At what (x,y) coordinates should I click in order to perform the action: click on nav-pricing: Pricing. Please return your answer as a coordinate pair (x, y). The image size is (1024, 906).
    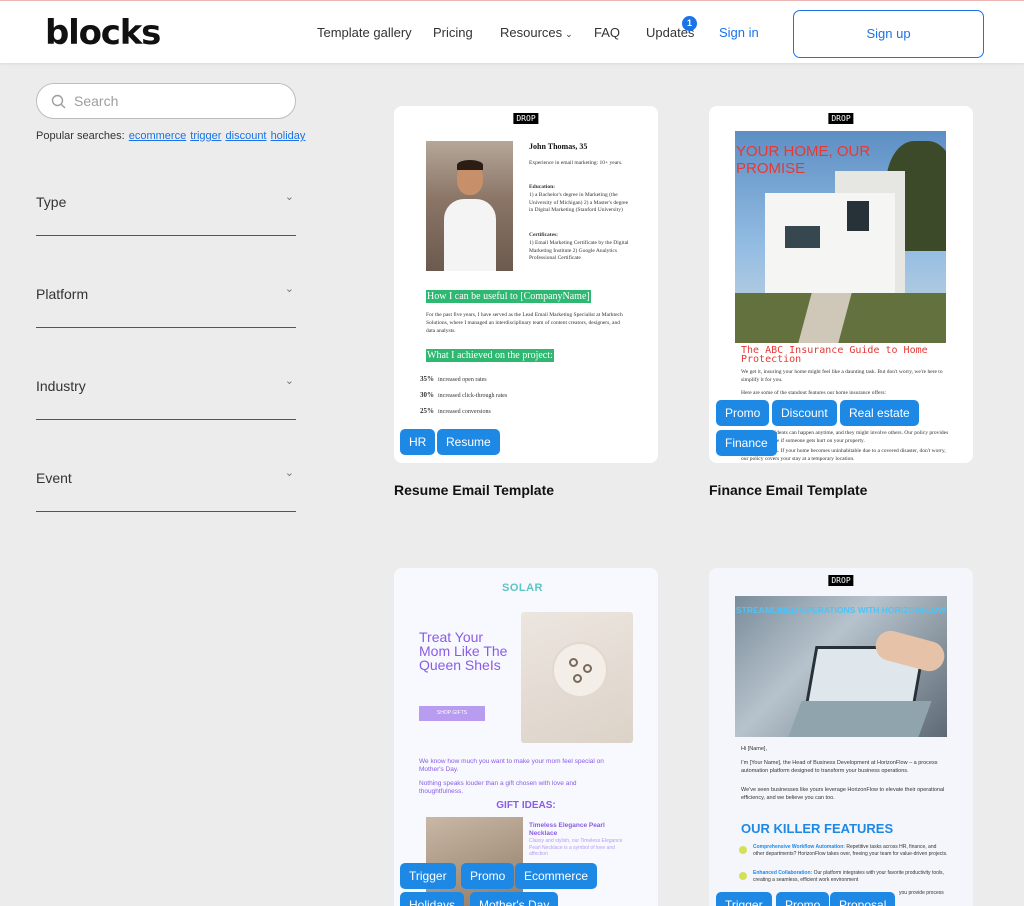
    Looking at the image, I should click on (453, 32).